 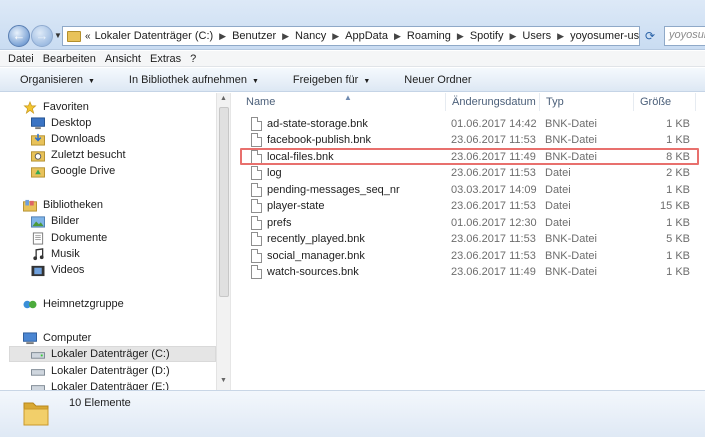 What do you see at coordinates (154, 36) in the screenshot?
I see `breadcrumb-item: Lokaler Datenträger (C:)` at bounding box center [154, 36].